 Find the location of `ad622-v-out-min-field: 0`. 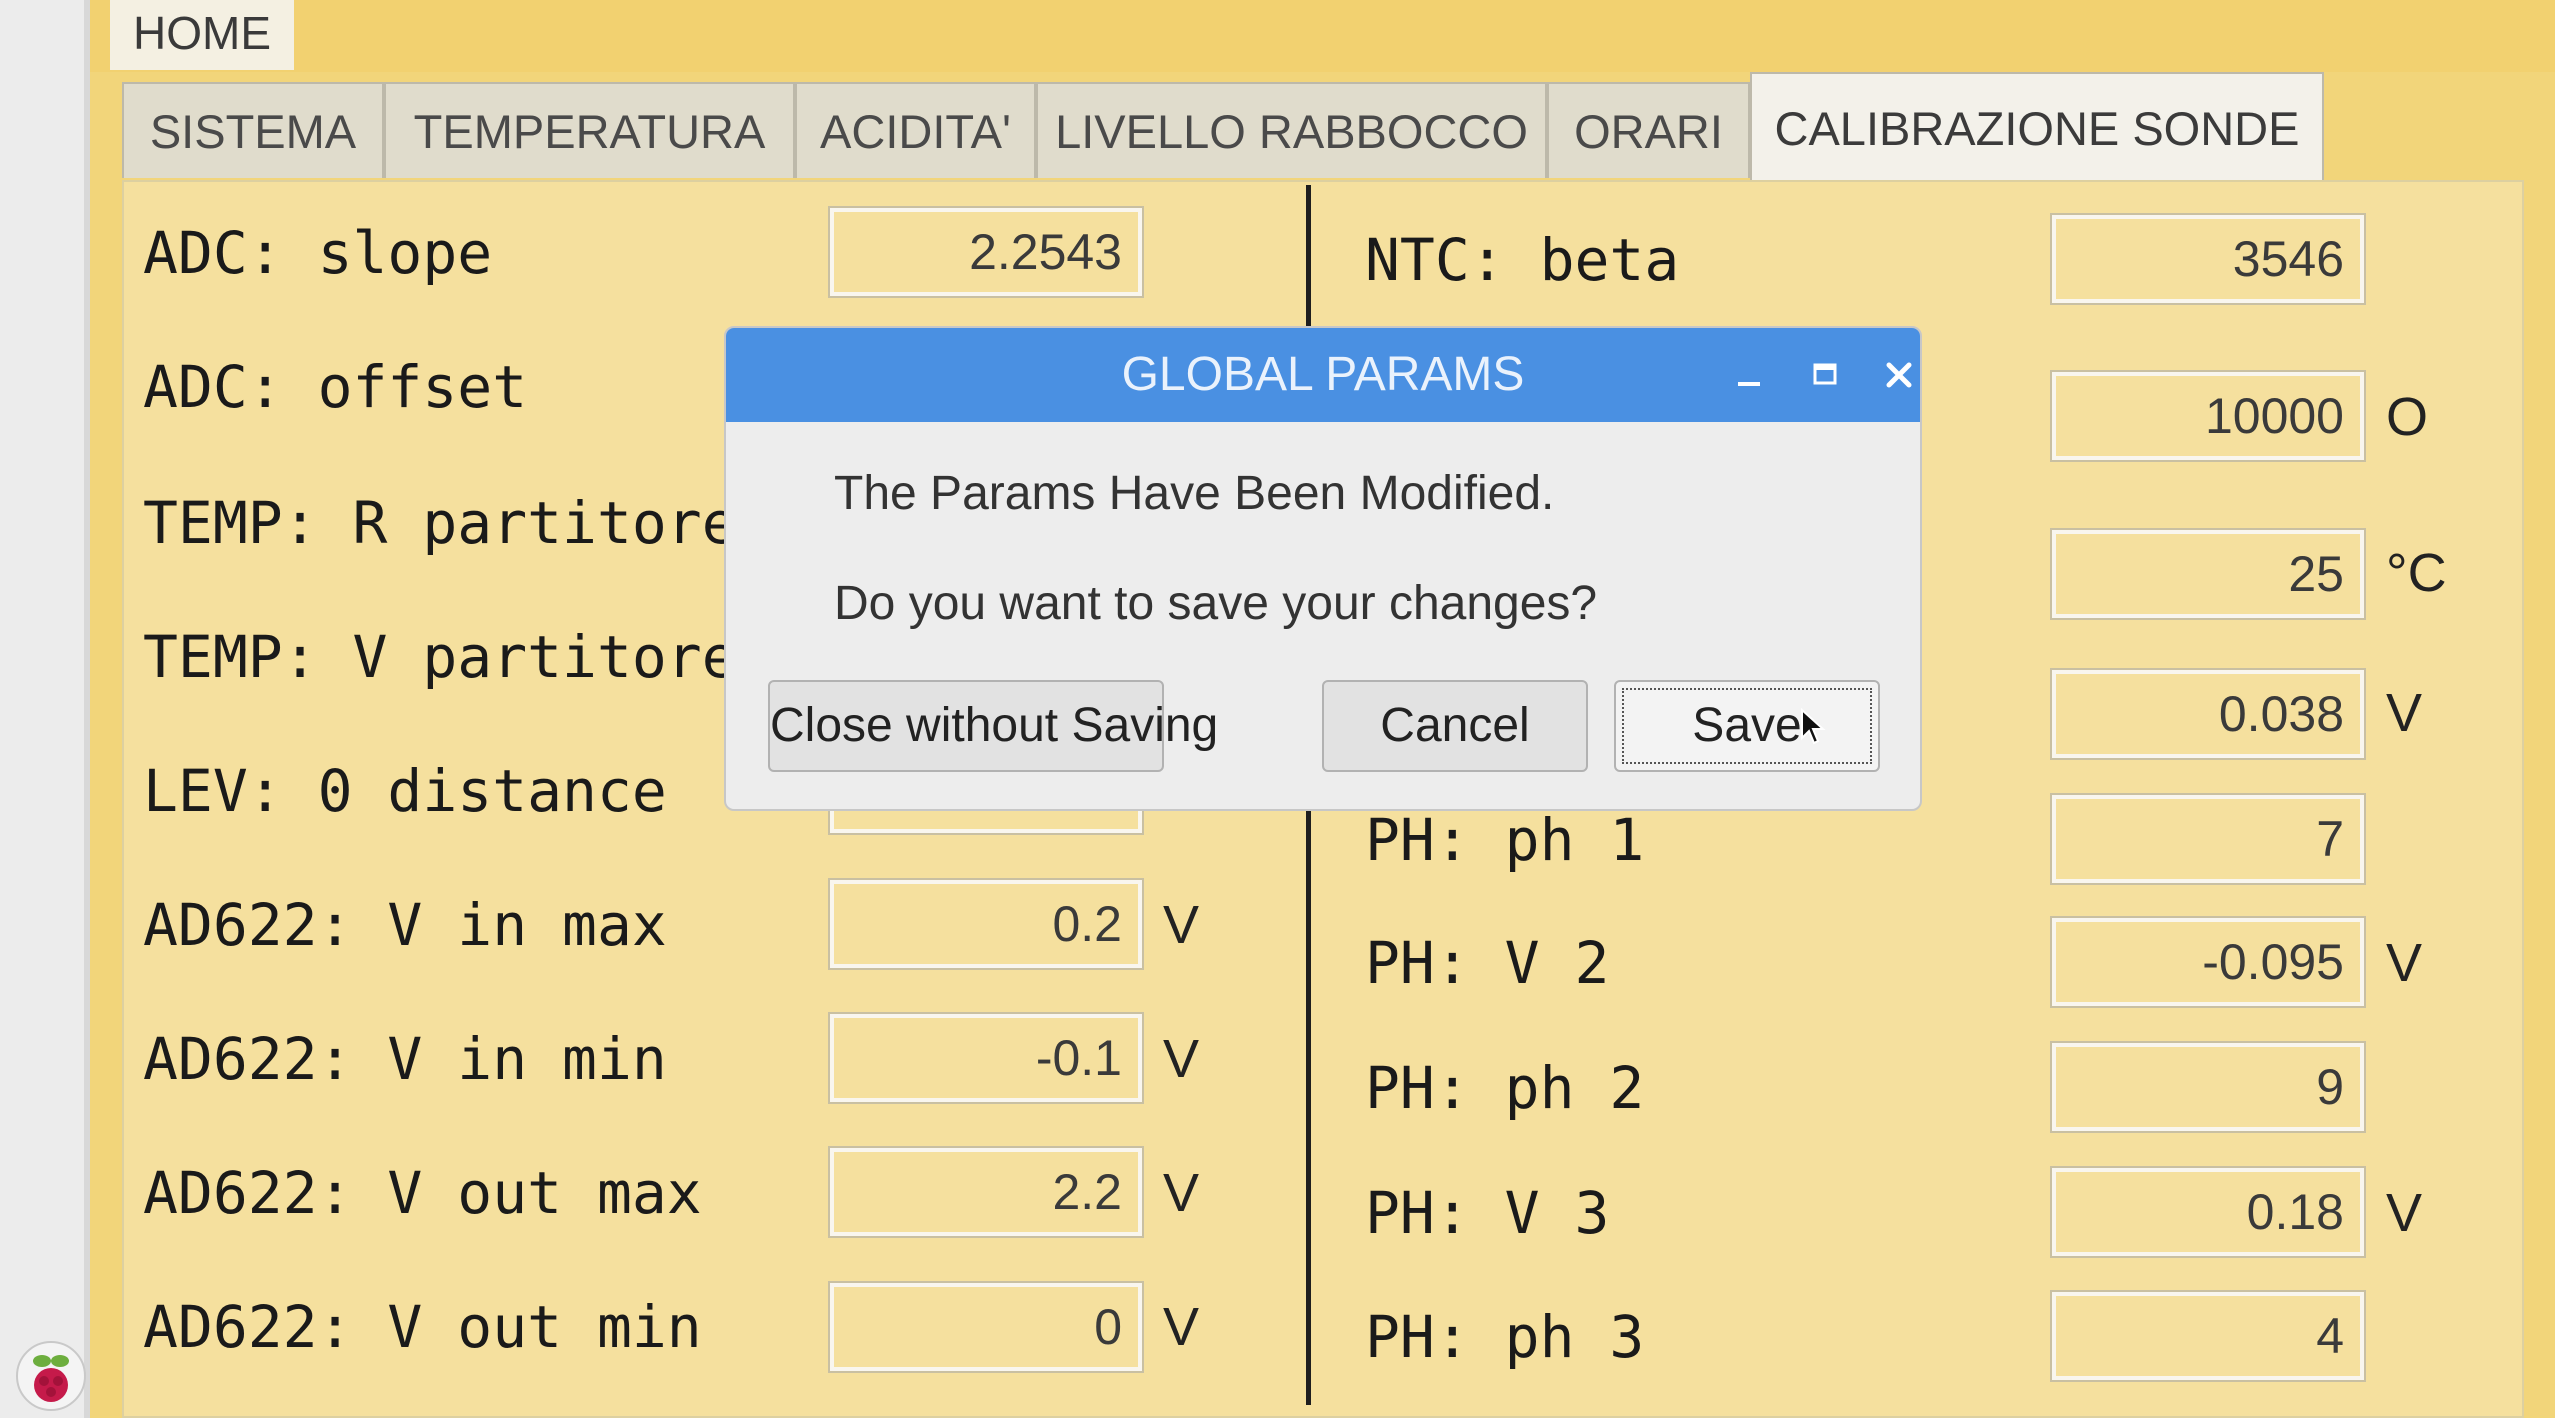

ad622-v-out-min-field: 0 is located at coordinates (986, 1327).